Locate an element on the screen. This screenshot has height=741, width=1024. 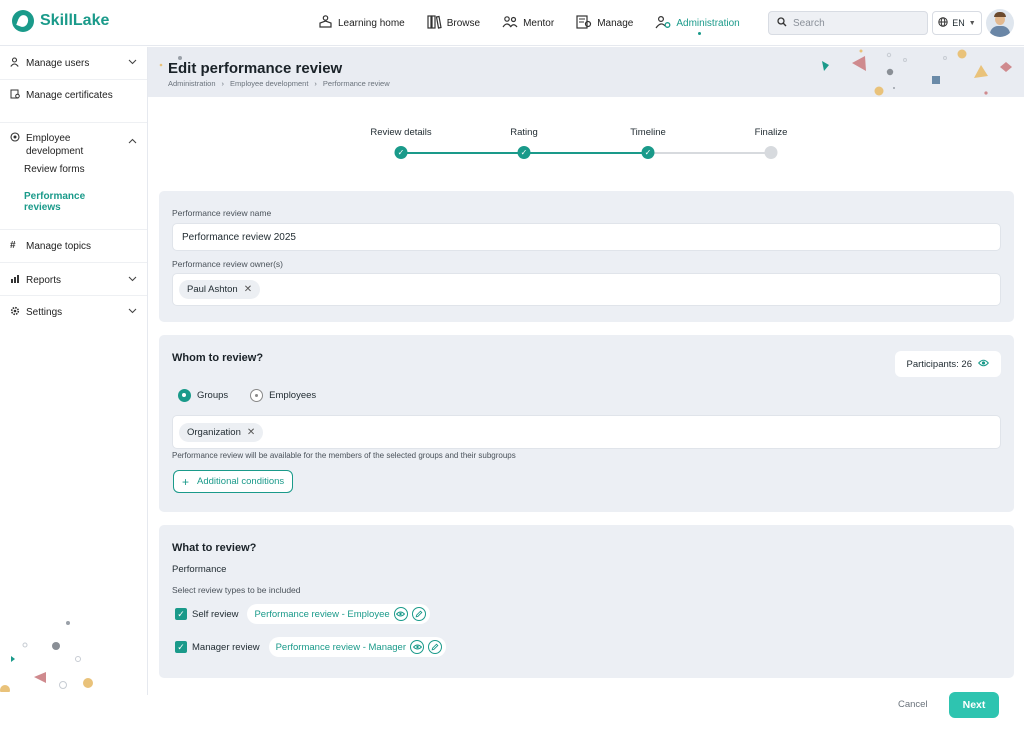
step-label: Review details is located at coordinates (400, 132).